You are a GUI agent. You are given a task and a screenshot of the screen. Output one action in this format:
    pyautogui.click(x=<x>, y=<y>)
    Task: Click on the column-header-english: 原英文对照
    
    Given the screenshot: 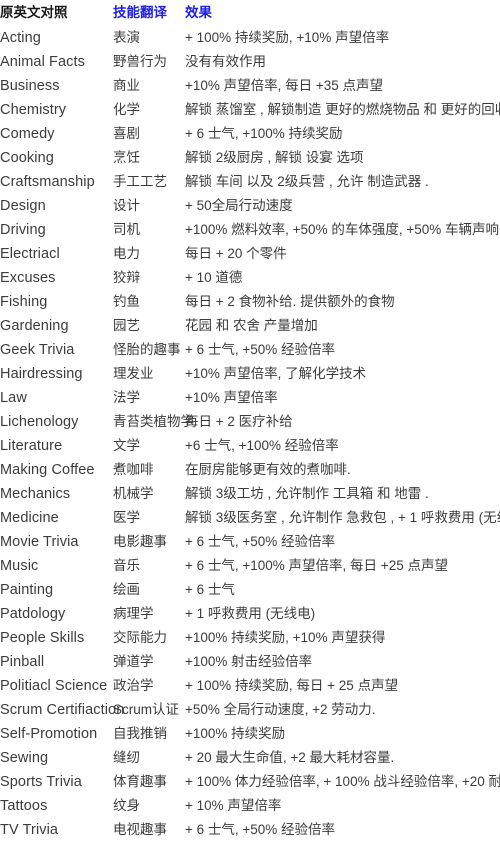 What is the action you would take?
    pyautogui.click(x=34, y=12)
    